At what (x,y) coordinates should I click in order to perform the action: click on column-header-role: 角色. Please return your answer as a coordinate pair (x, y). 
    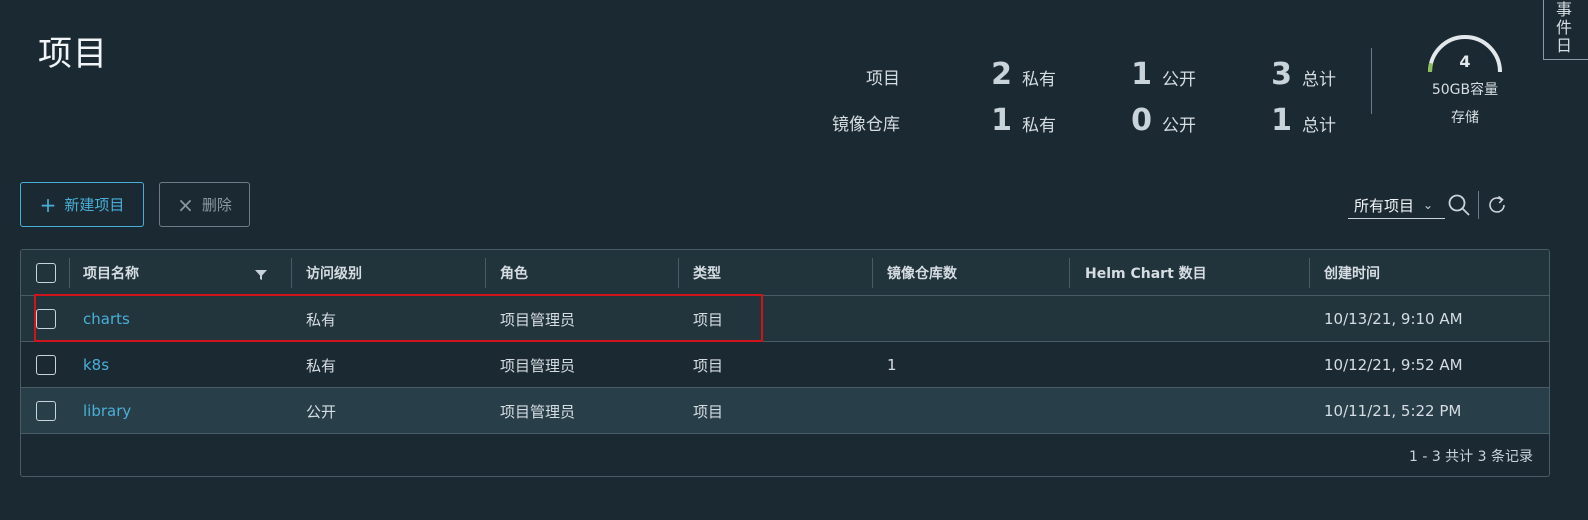
    Looking at the image, I should click on (514, 273).